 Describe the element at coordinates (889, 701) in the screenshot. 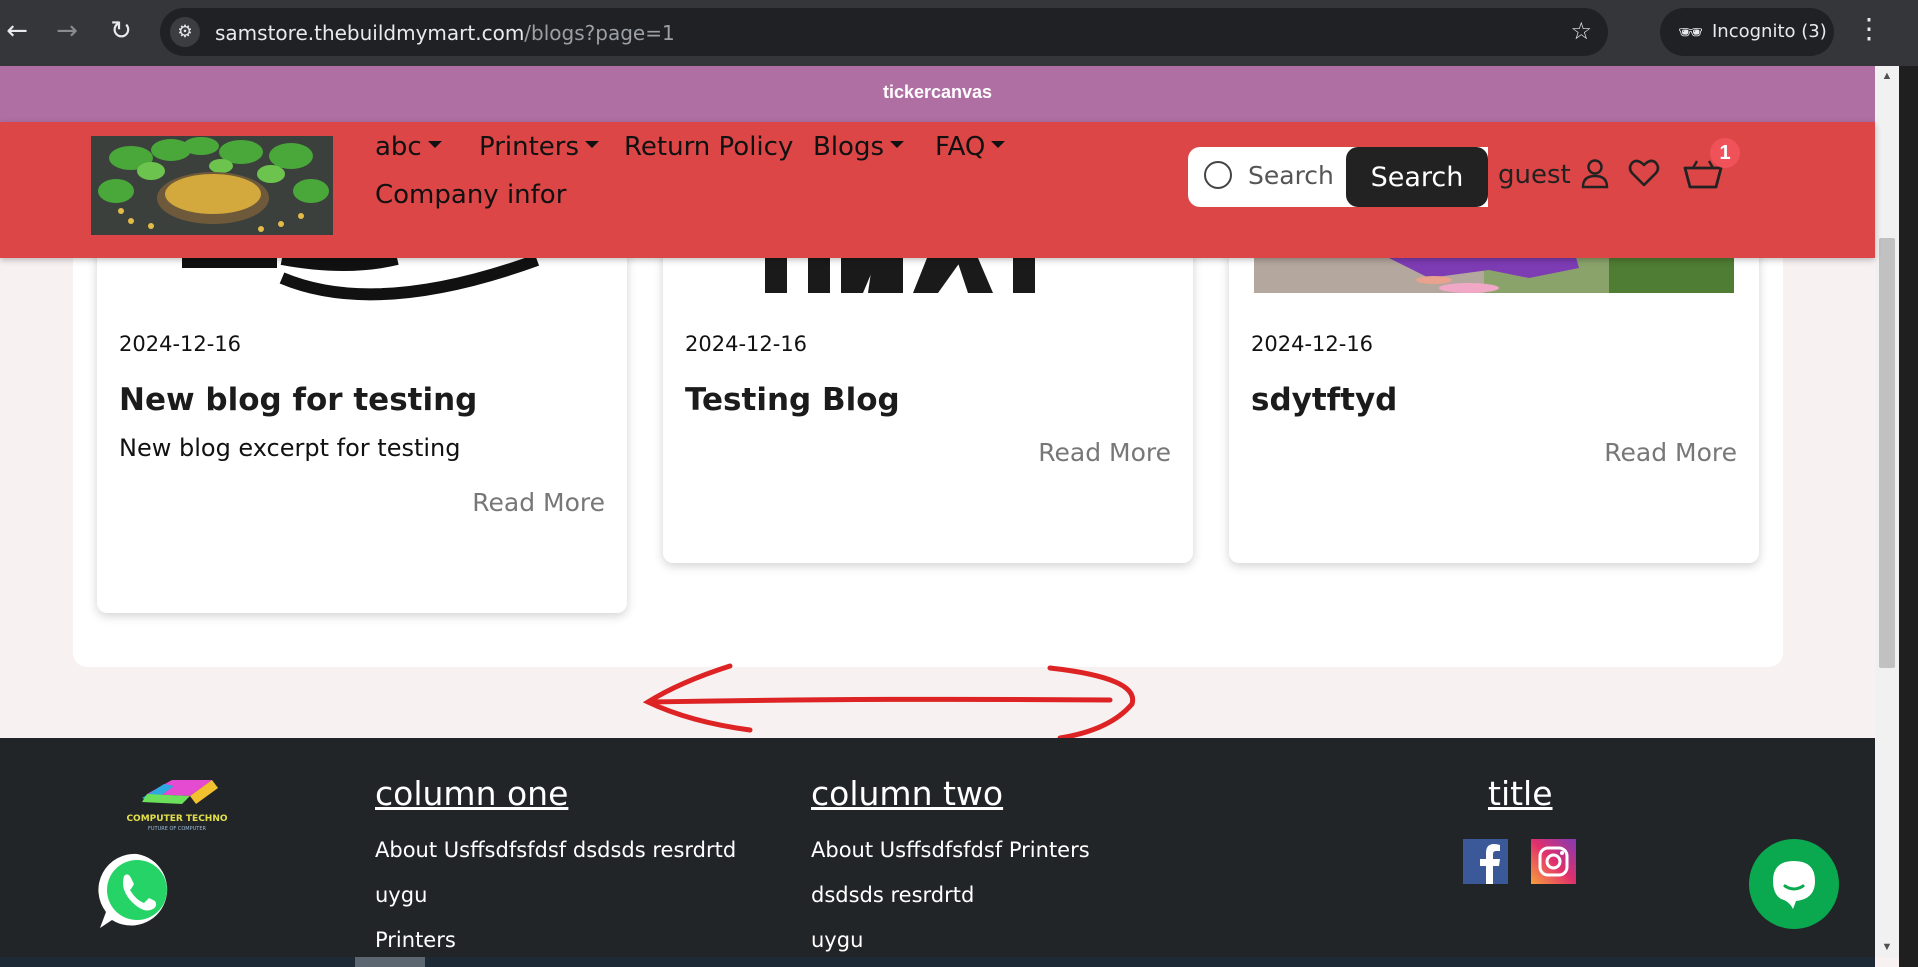

I see `double-arrow-annotation` at that location.